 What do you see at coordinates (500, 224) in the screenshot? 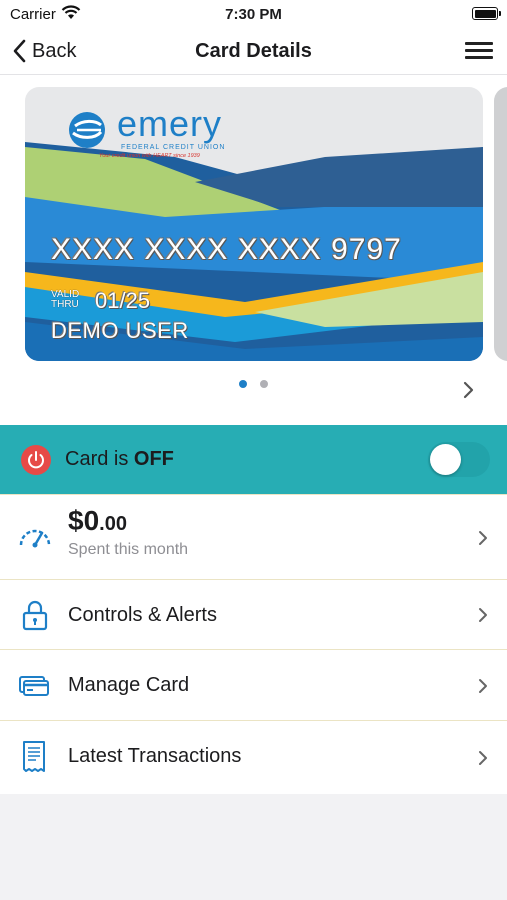
I see `next-card-preview` at bounding box center [500, 224].